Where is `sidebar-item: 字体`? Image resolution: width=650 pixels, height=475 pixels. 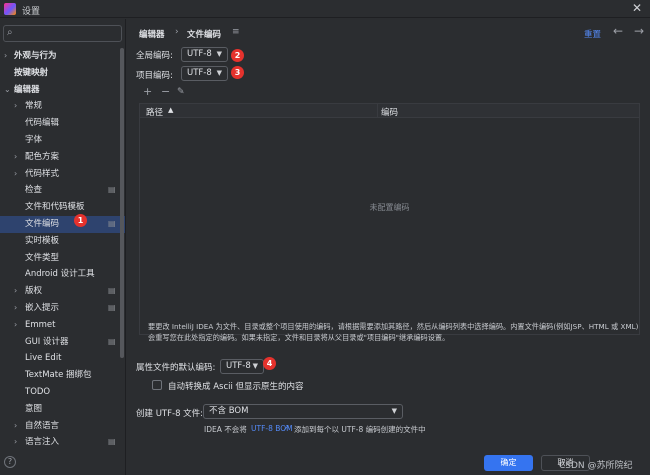 sidebar-item: 字体 is located at coordinates (62, 140).